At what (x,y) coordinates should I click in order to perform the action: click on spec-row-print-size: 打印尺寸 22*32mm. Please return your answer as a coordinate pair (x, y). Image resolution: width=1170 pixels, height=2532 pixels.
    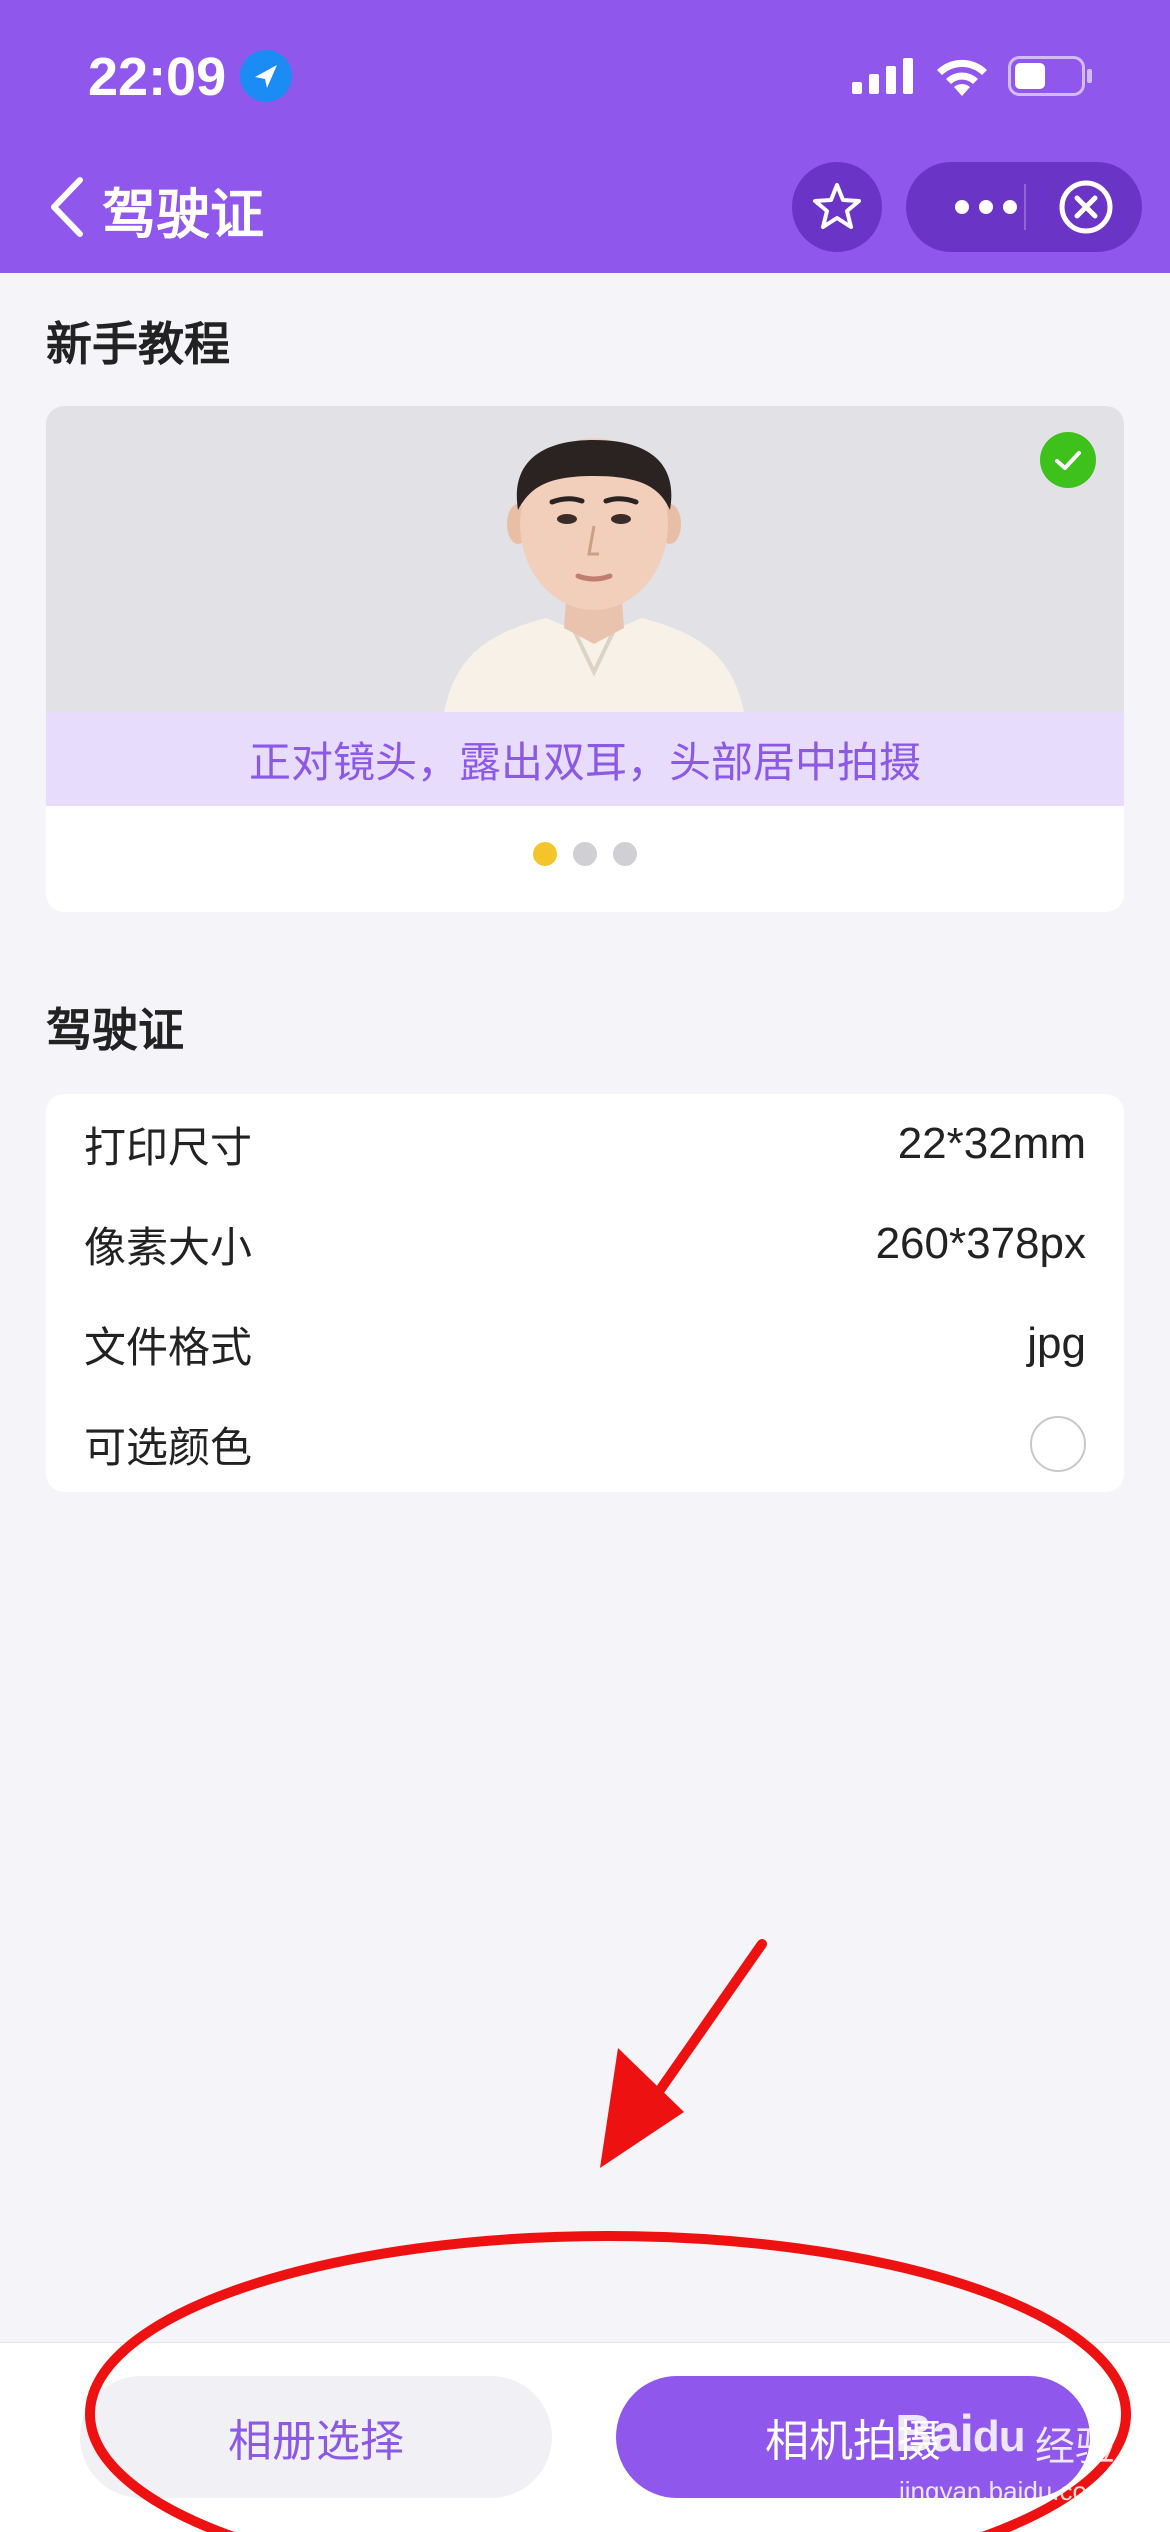
    Looking at the image, I should click on (585, 1144).